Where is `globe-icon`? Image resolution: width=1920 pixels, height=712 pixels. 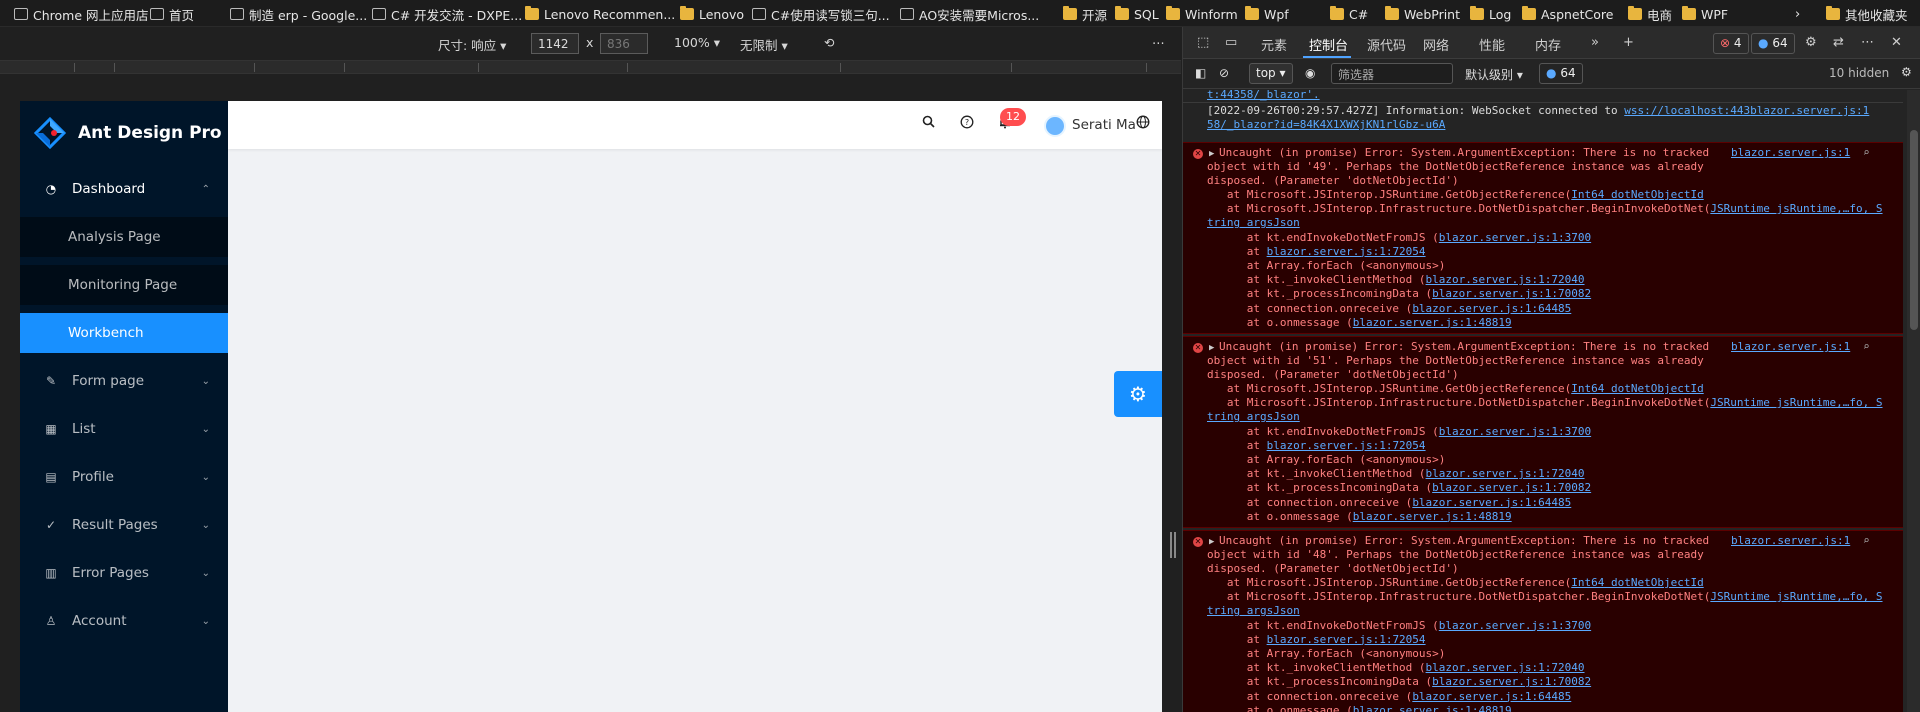 globe-icon is located at coordinates (1143, 124).